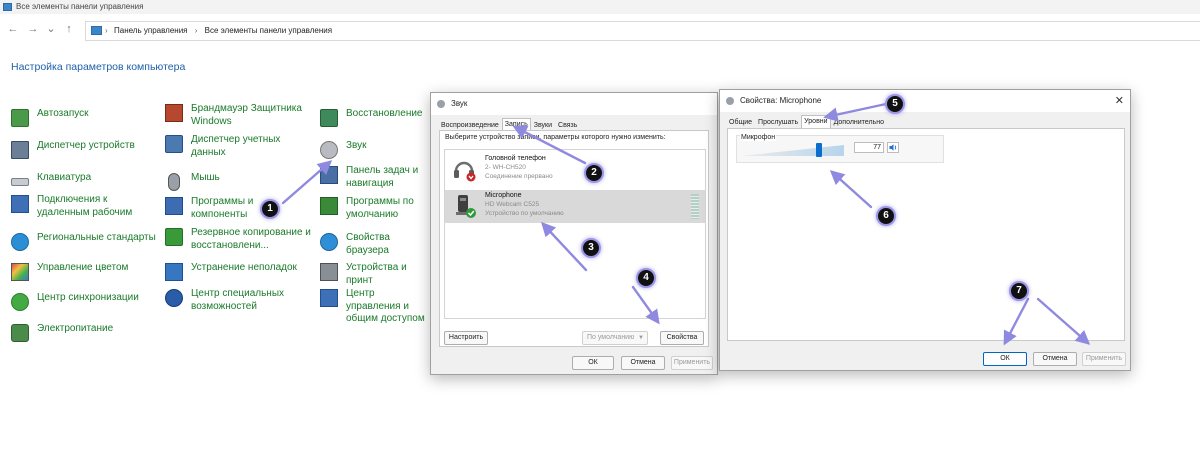 Image resolution: width=1200 pixels, height=475 pixels. Describe the element at coordinates (270, 209) in the screenshot. I see `annotation-badge: 1` at that location.